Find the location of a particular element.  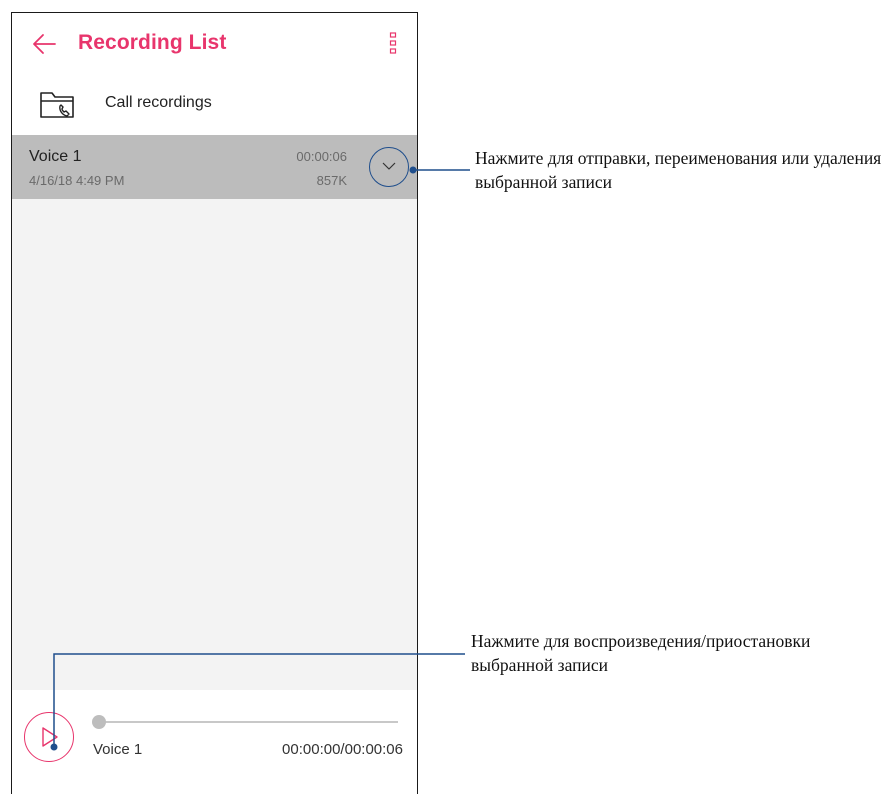

audio-player: Voice 1 00:00:00/00:00:06 is located at coordinates (214, 742).